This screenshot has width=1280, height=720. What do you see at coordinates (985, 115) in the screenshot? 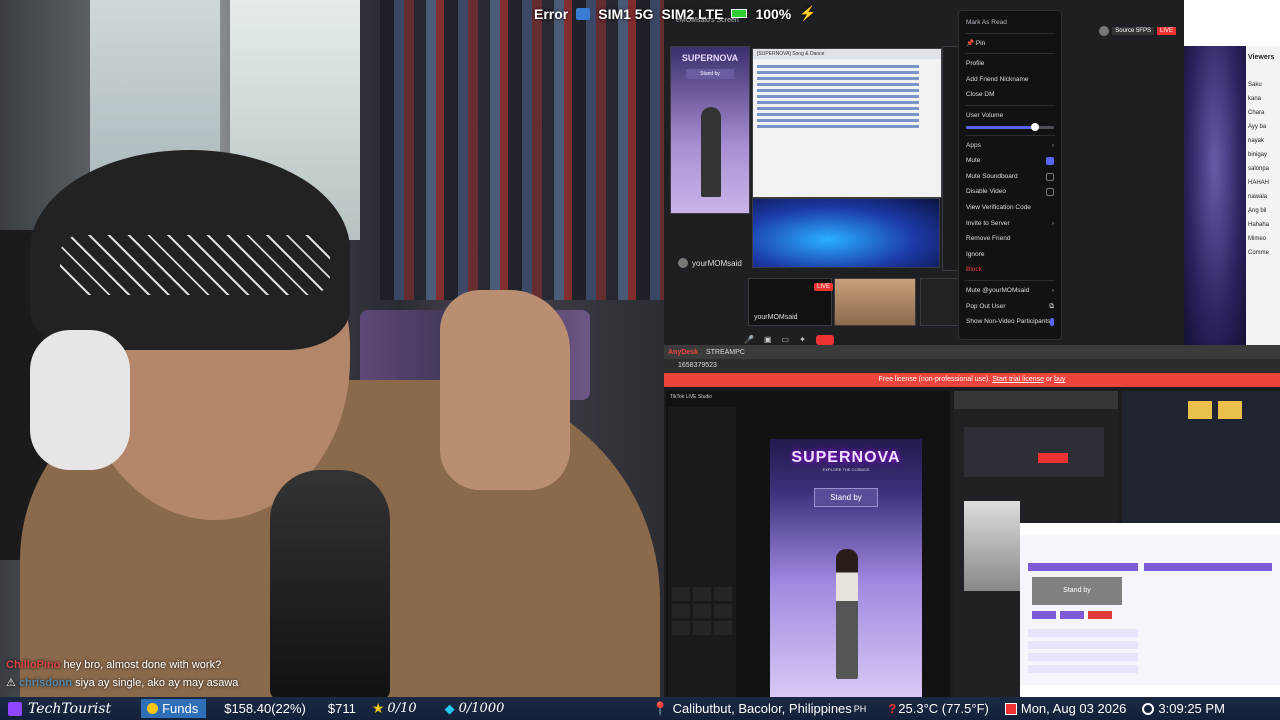
I see `menu-user-volume: User Volume` at bounding box center [985, 115].